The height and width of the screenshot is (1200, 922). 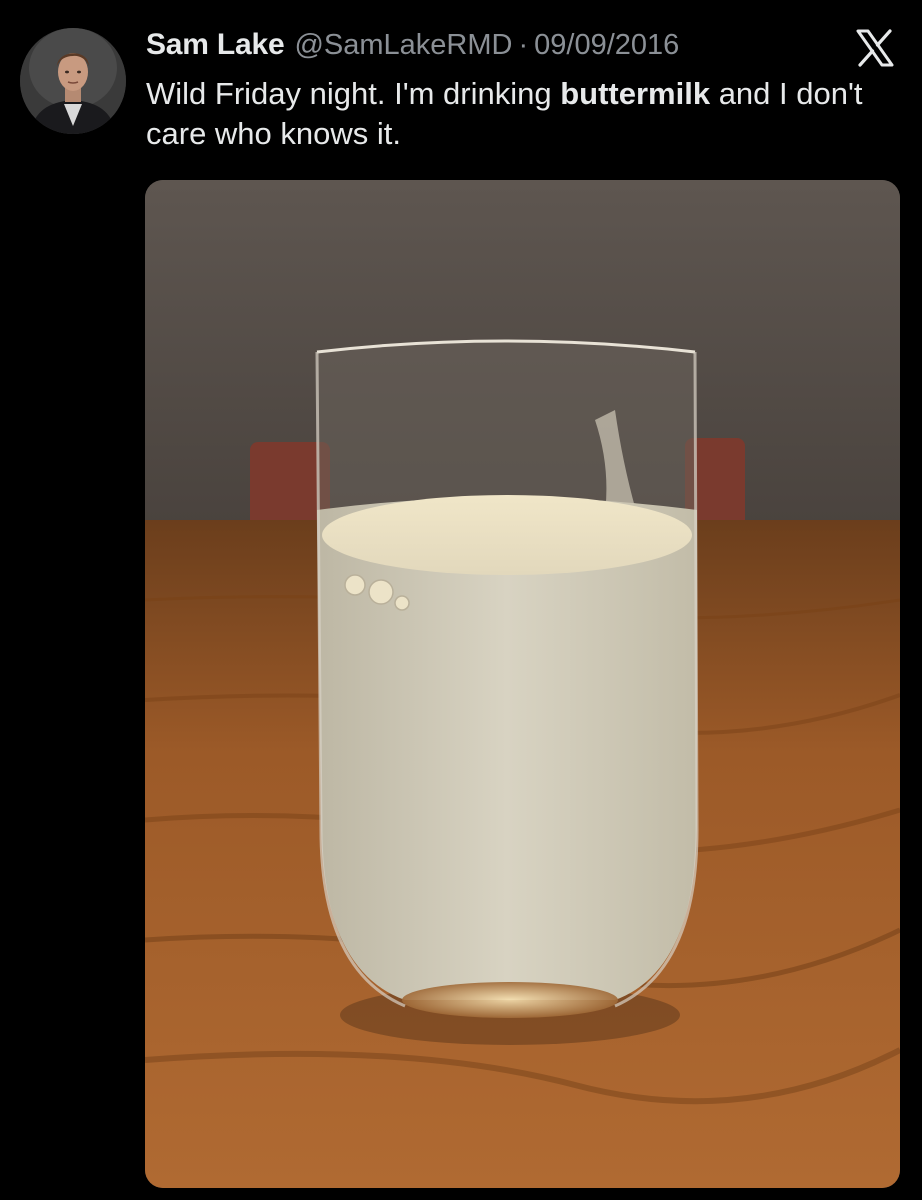 I want to click on tweet-date: 09/09/2016, so click(x=606, y=45).